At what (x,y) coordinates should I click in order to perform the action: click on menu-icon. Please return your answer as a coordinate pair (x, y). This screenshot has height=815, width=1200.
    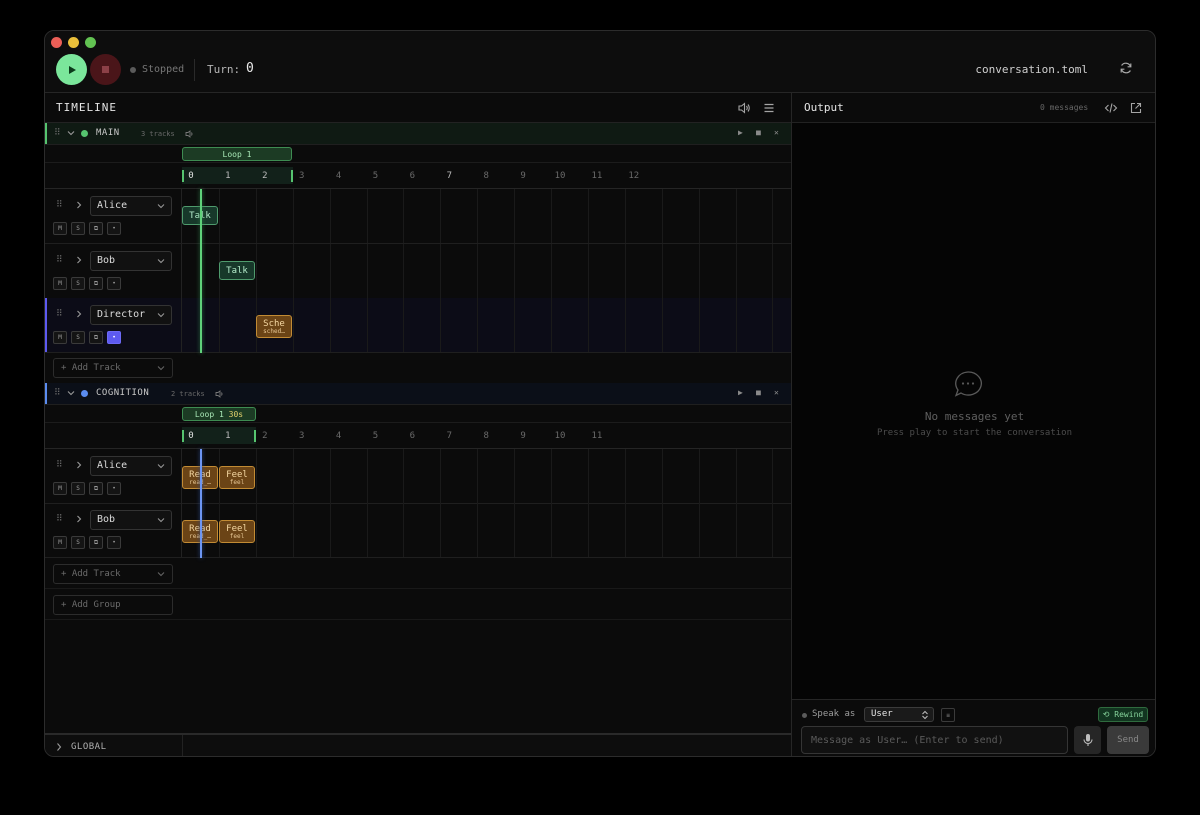
    Looking at the image, I should click on (769, 108).